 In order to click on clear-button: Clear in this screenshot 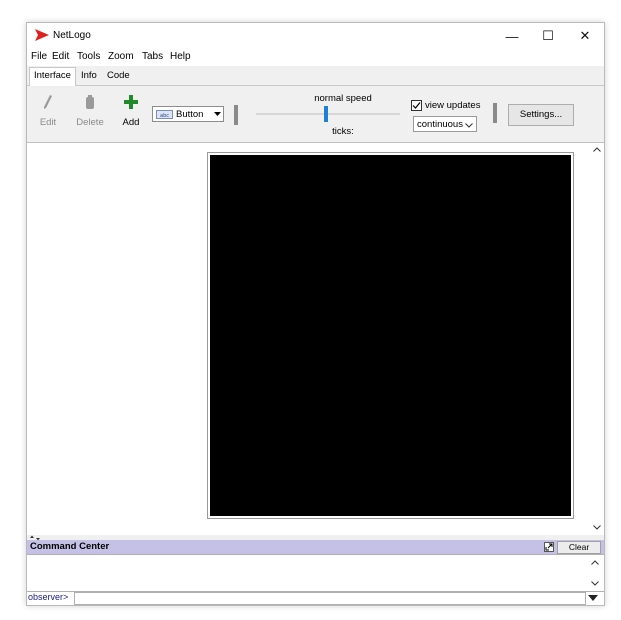, I will do `click(579, 547)`.